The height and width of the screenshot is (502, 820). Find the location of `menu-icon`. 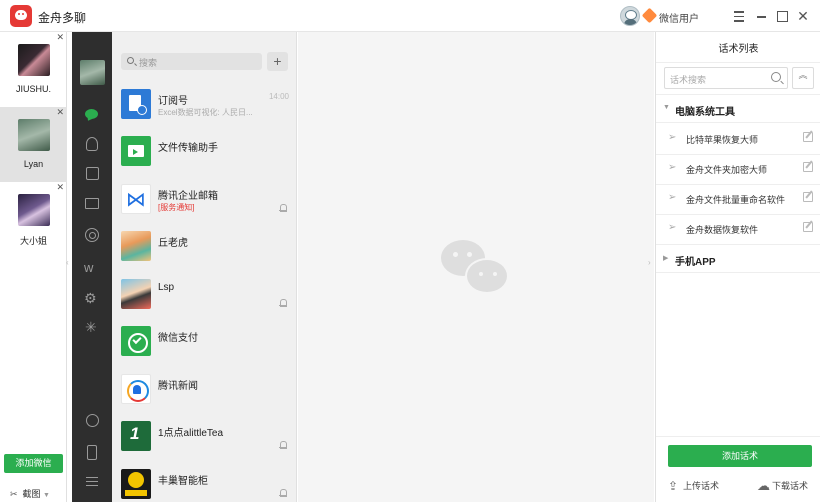

menu-icon is located at coordinates (739, 16).